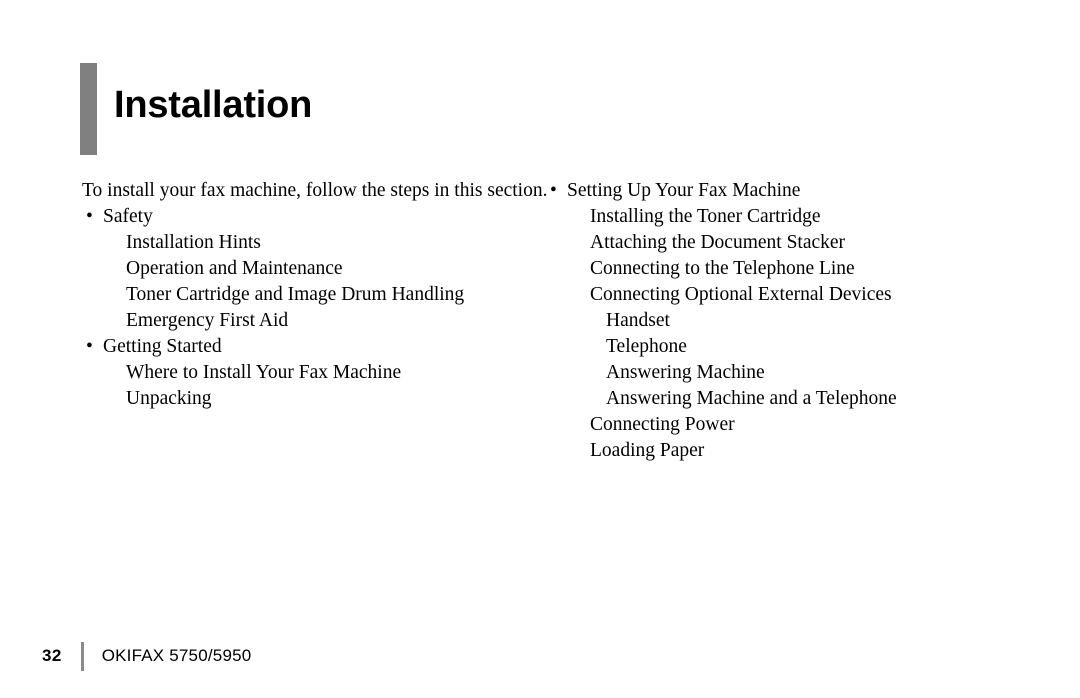 The height and width of the screenshot is (698, 1080). What do you see at coordinates (193, 242) in the screenshot?
I see `toc-item-label: Installation Hints` at bounding box center [193, 242].